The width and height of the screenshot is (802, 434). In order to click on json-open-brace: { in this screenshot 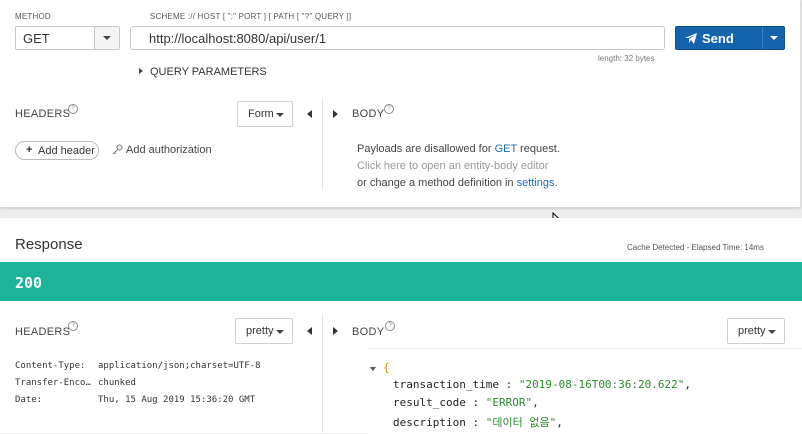, I will do `click(386, 367)`.